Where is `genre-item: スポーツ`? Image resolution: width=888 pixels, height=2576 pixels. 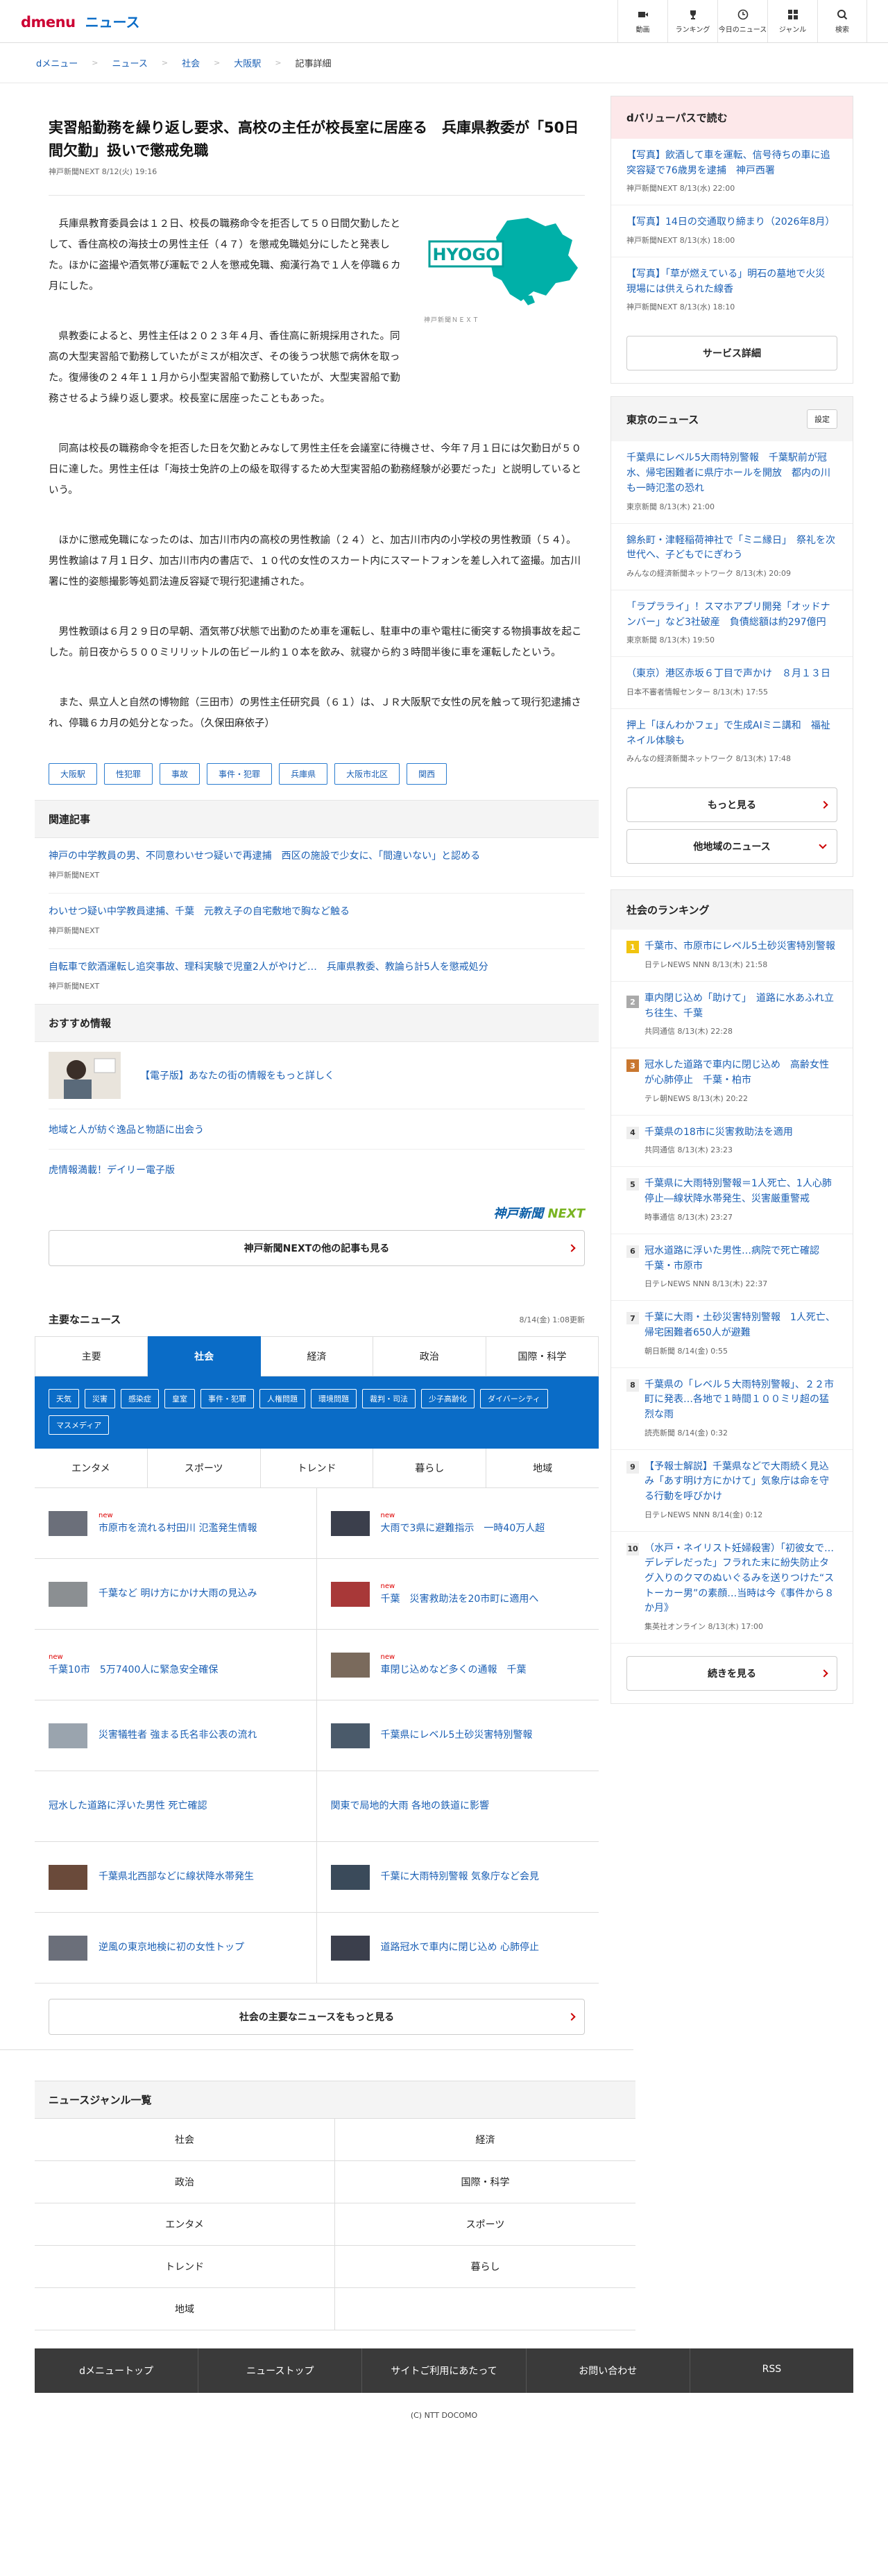
genre-item: スポーツ is located at coordinates (485, 2224).